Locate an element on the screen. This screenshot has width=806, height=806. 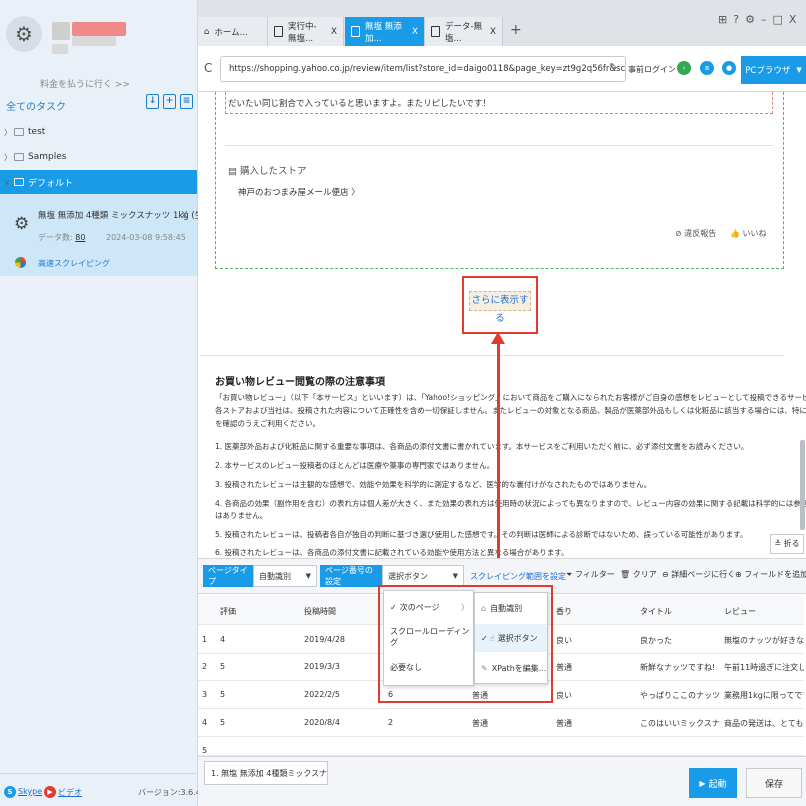
skype-icon: S is located at coordinates (10, 792).